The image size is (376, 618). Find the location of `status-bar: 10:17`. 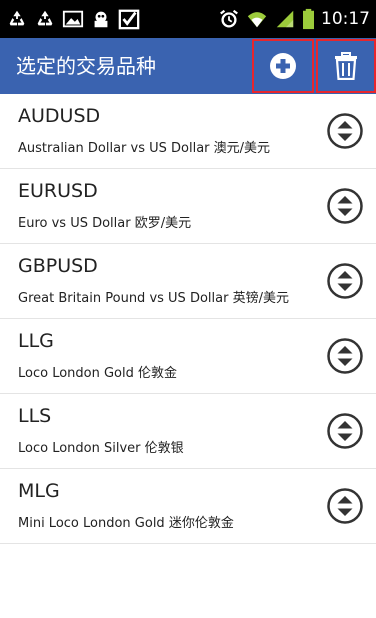

status-bar: 10:17 is located at coordinates (188, 19).